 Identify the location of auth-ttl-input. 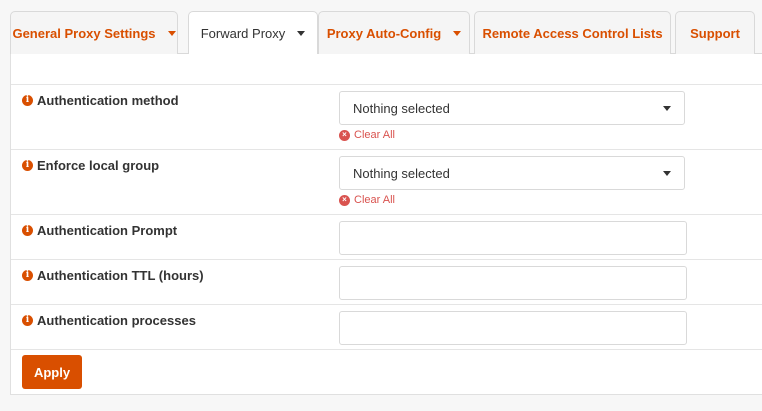
(513, 283).